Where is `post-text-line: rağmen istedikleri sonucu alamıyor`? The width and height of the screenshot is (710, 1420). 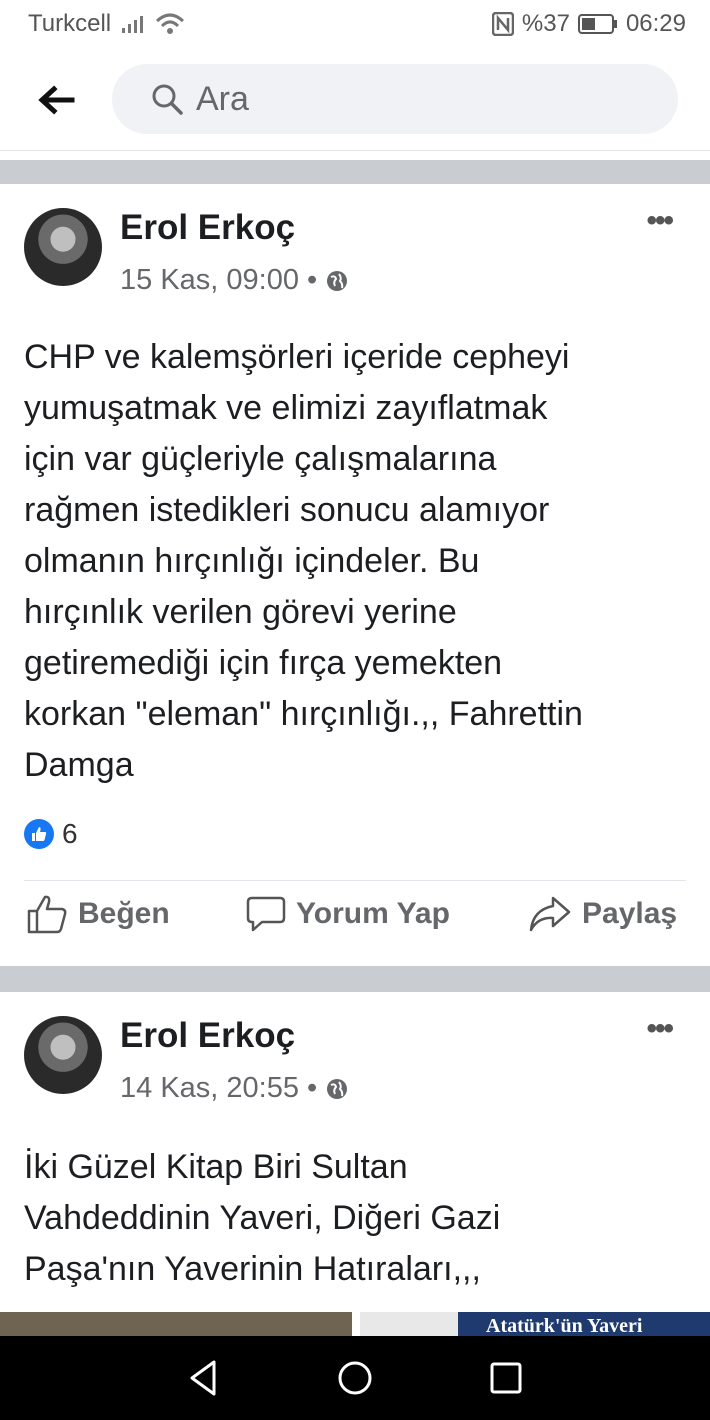 post-text-line: rağmen istedikleri sonucu alamıyor is located at coordinates (287, 510).